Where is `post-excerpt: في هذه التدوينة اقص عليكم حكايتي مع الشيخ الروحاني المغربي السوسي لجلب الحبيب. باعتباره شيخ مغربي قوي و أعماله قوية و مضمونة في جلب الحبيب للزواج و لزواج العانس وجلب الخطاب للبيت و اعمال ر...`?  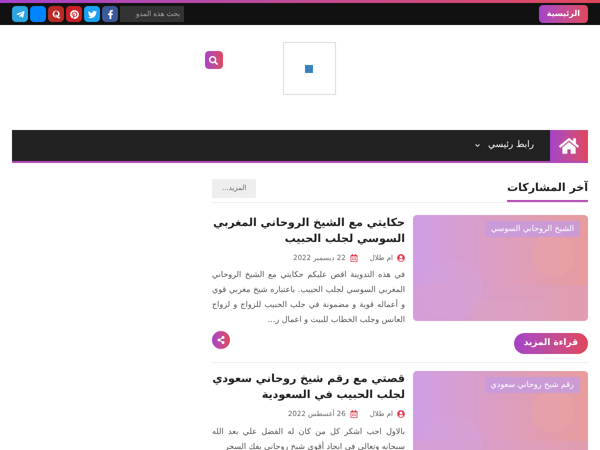
post-excerpt: في هذه التدوينة اقص عليكم حكايتي مع الشيخ الروحاني المغربي السوسي لجلب الحبيب. باعتباره شيخ مغربي قوي و أعماله قوية و مضمونة في جلب الحبيب للزواج و لزواج العانس وجلب الخطاب للبيت و اعمال ر... is located at coordinates (308, 297).